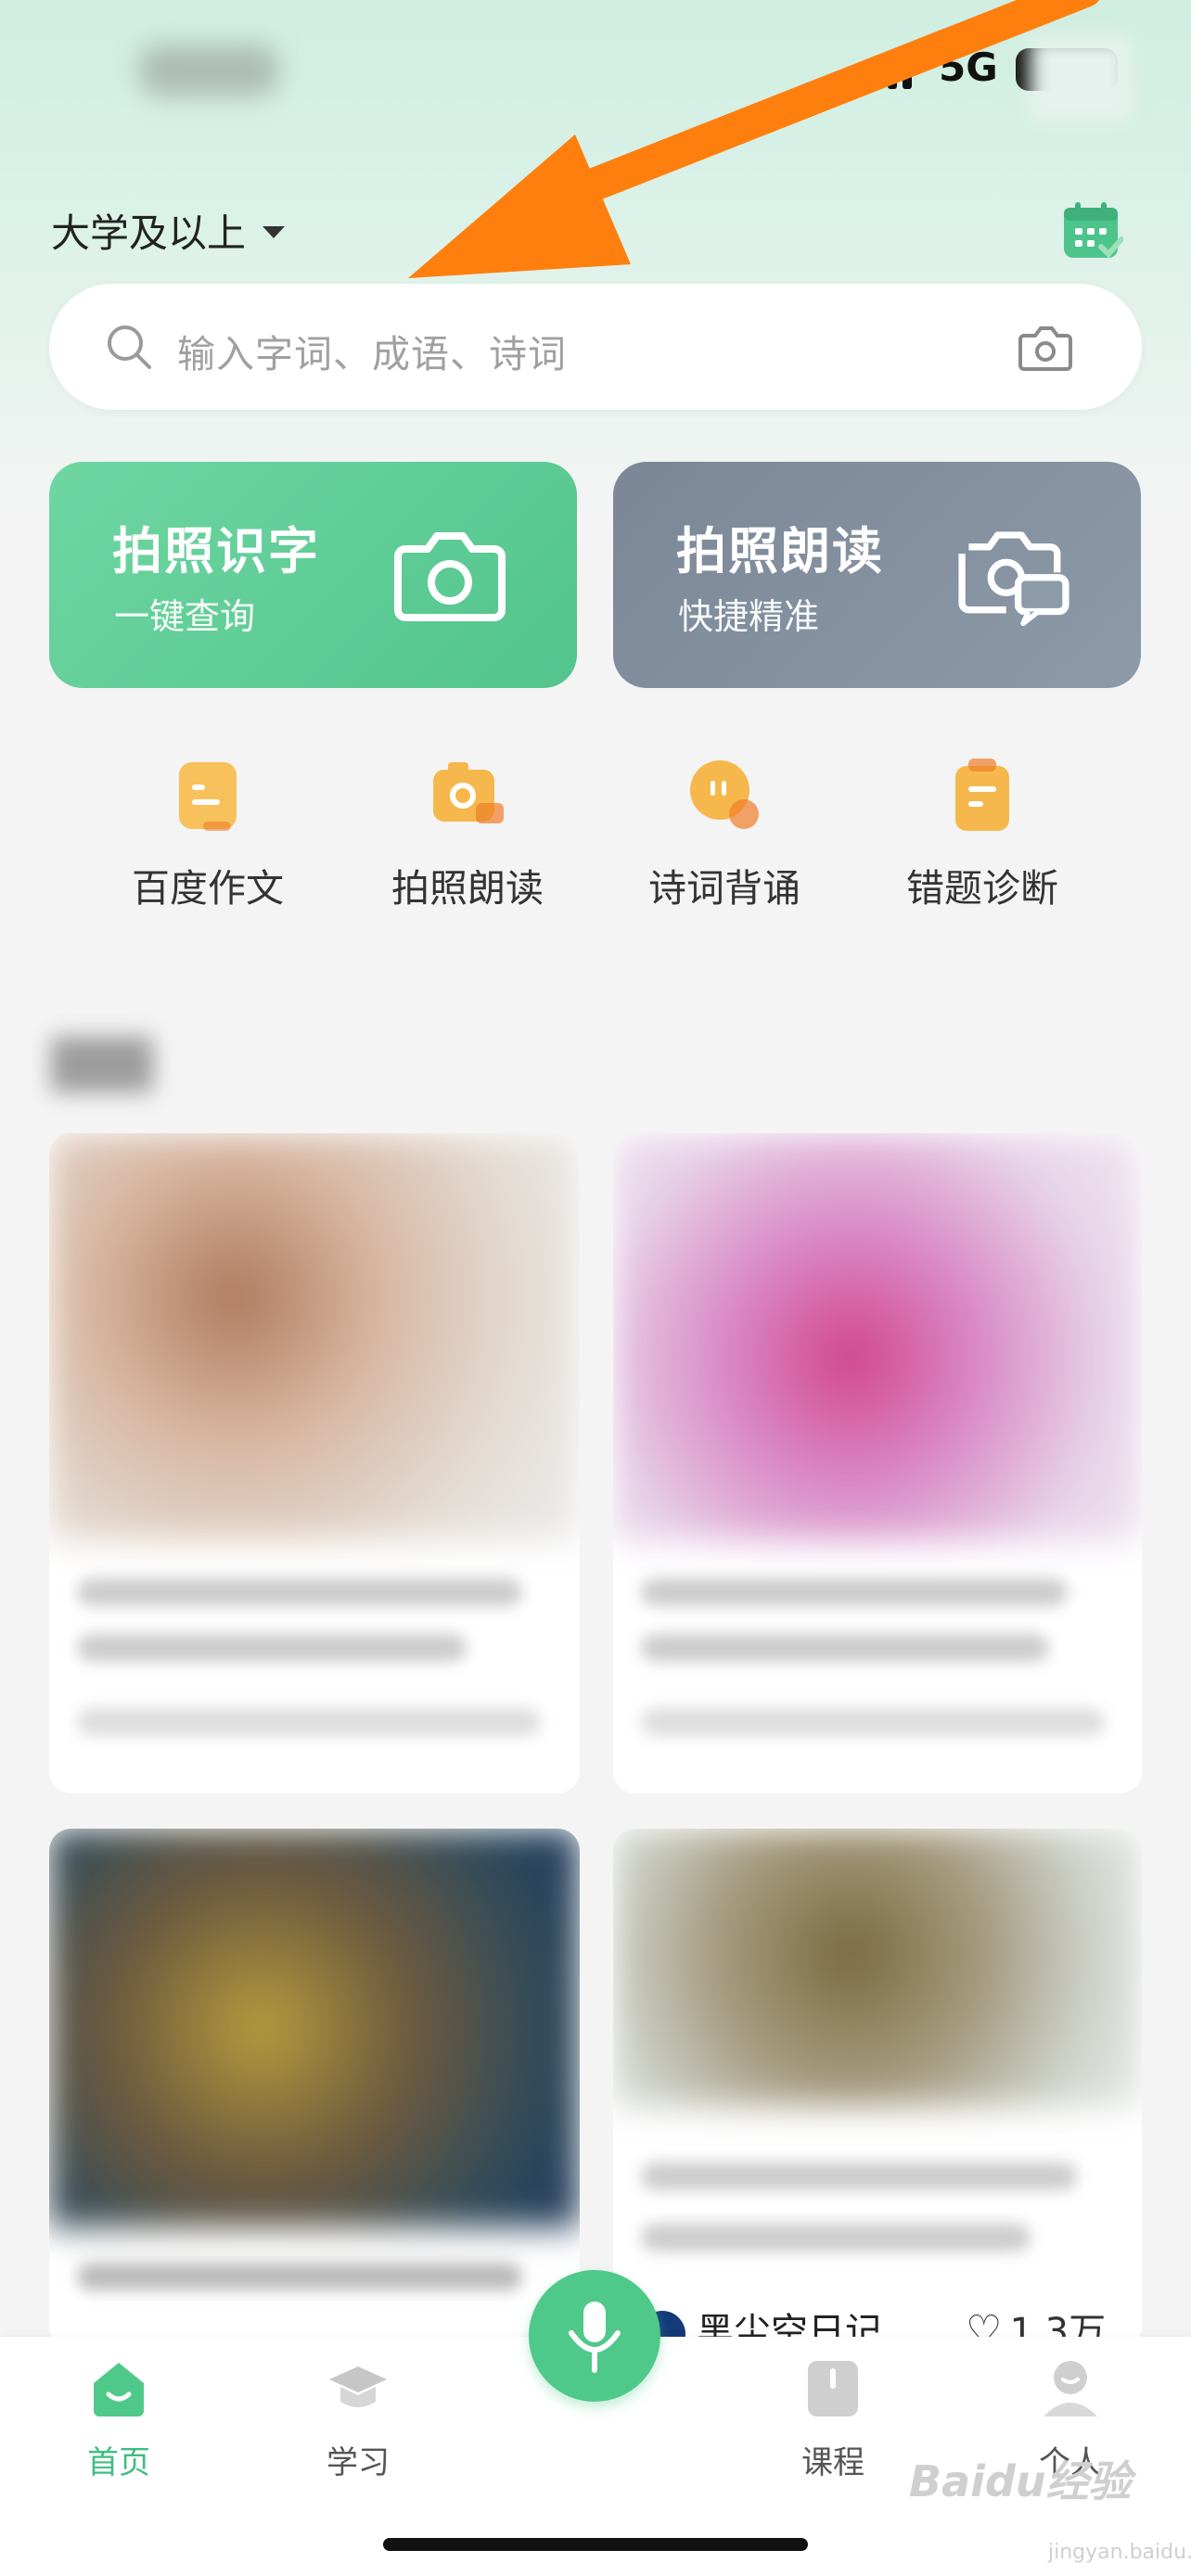 Image resolution: width=1191 pixels, height=2576 pixels. I want to click on tool-wrong-question: 错题诊断, so click(982, 833).